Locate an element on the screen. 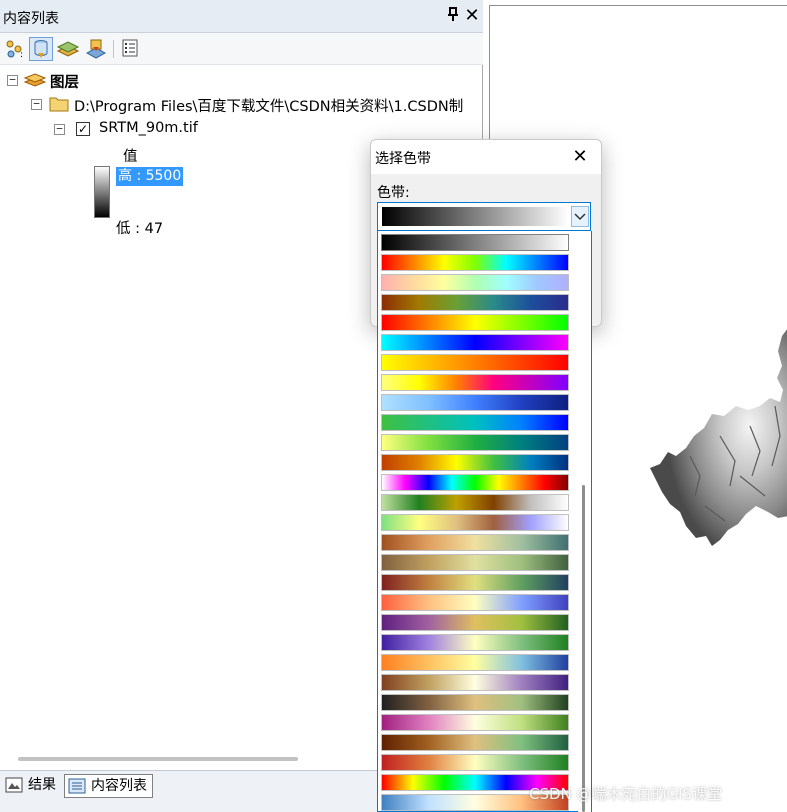  close-icon: ✕ is located at coordinates (472, 15).